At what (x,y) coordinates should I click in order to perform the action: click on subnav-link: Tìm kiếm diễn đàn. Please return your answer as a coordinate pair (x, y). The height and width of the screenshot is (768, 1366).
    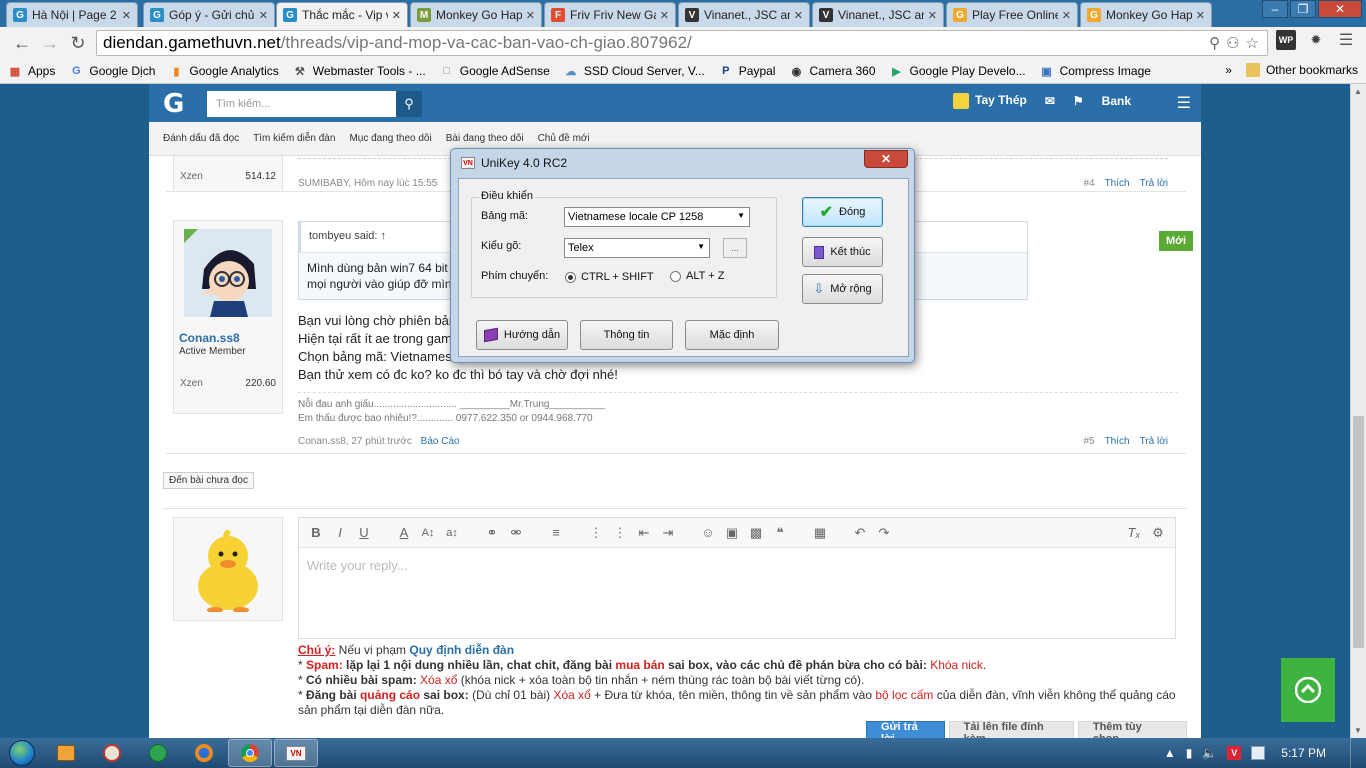
    Looking at the image, I should click on (294, 138).